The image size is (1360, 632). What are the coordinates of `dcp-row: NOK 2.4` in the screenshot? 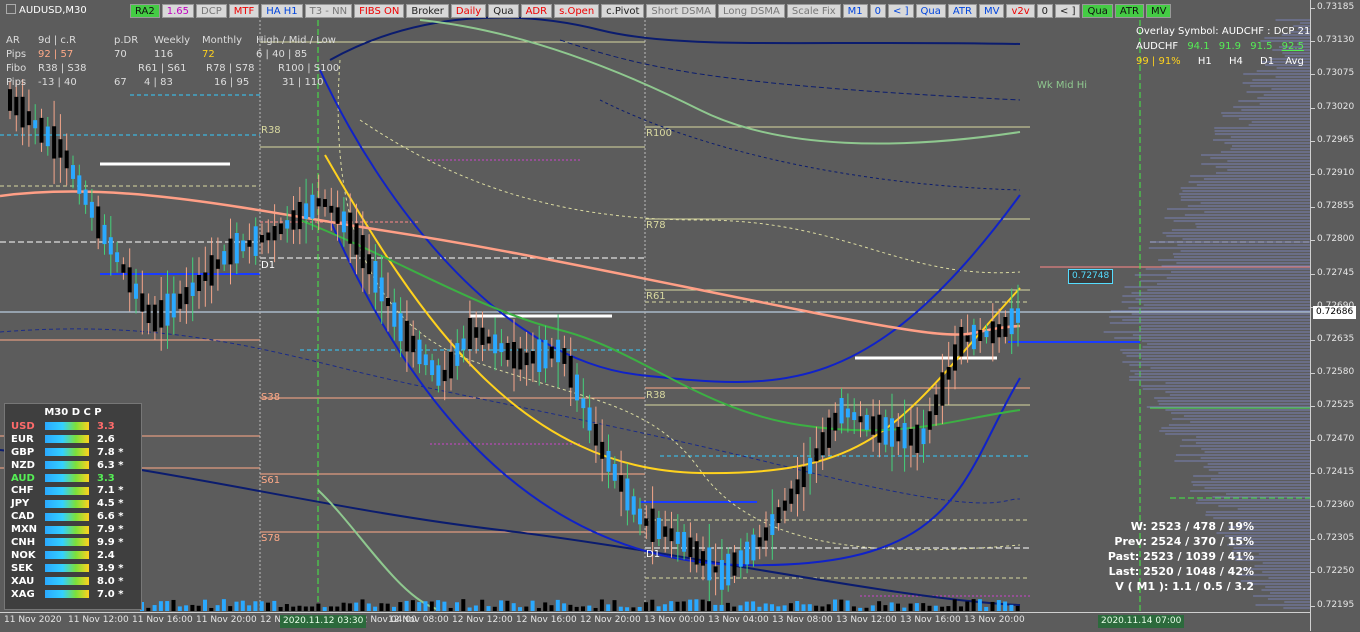 It's located at (73, 555).